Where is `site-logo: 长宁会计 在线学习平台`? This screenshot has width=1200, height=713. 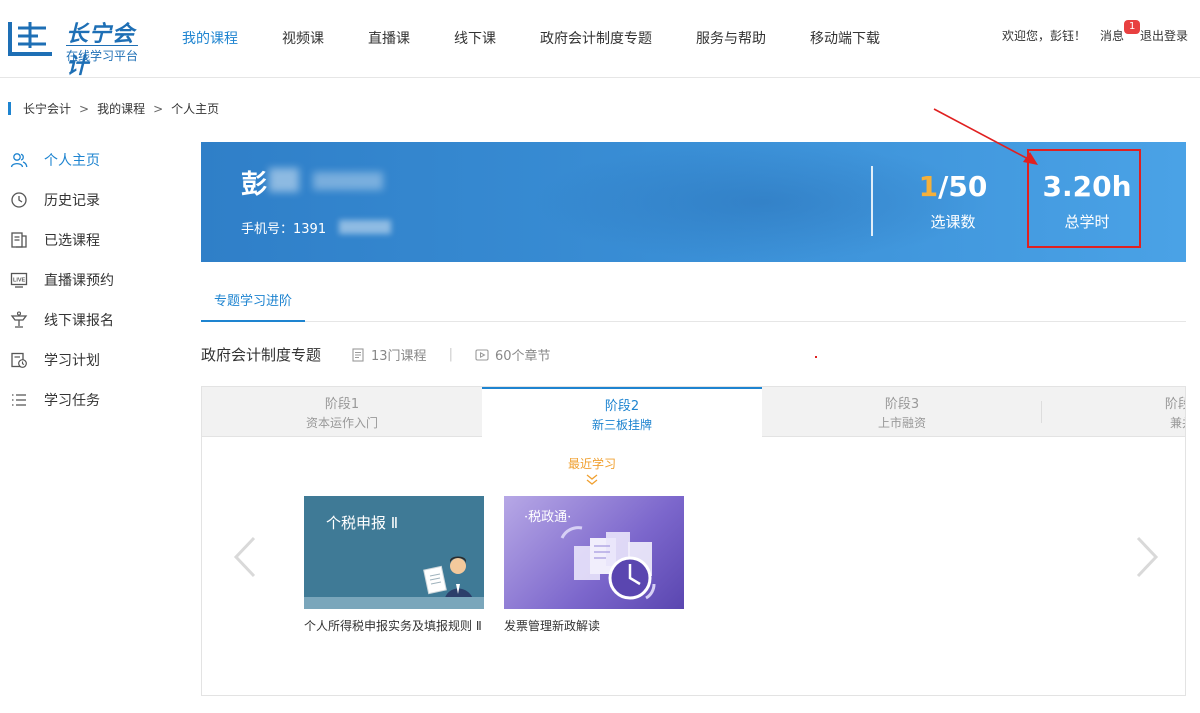 site-logo: 长宁会计 在线学习平台 is located at coordinates (76, 46).